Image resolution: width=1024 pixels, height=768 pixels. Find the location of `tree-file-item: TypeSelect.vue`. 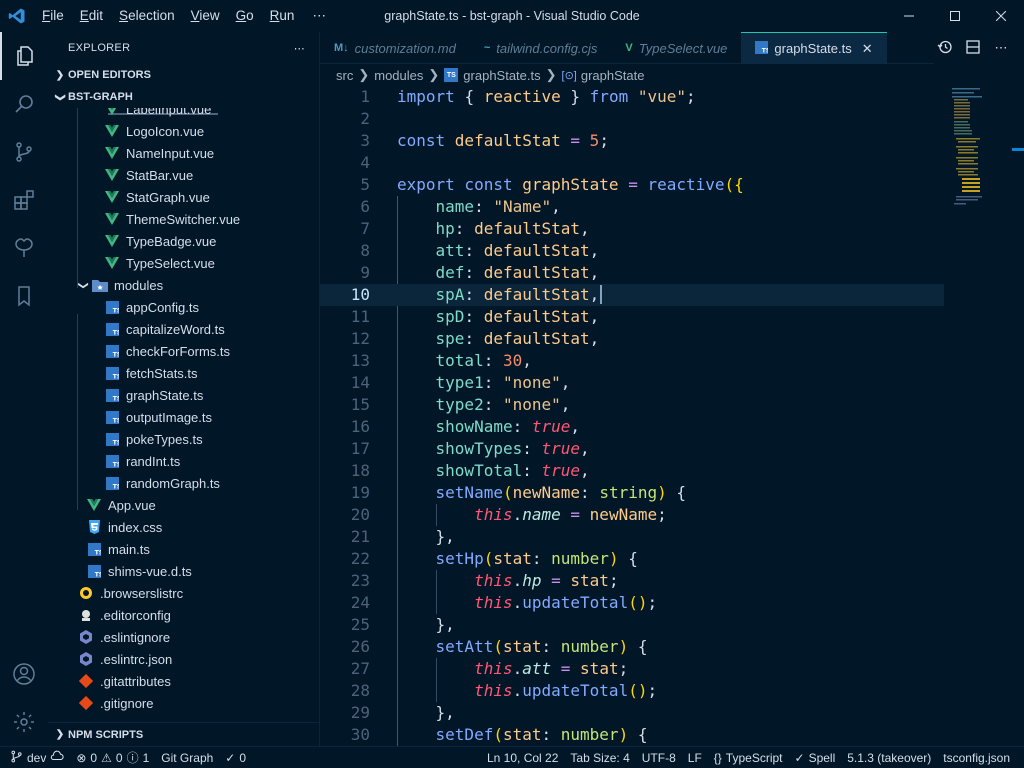

tree-file-item: TypeSelect.vue is located at coordinates (159, 263).